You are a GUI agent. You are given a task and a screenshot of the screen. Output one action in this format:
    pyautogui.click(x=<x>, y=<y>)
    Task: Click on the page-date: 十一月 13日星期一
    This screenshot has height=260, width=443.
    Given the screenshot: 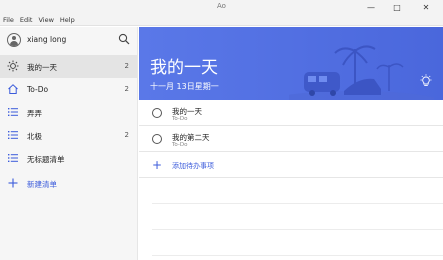 What is the action you would take?
    pyautogui.click(x=184, y=86)
    